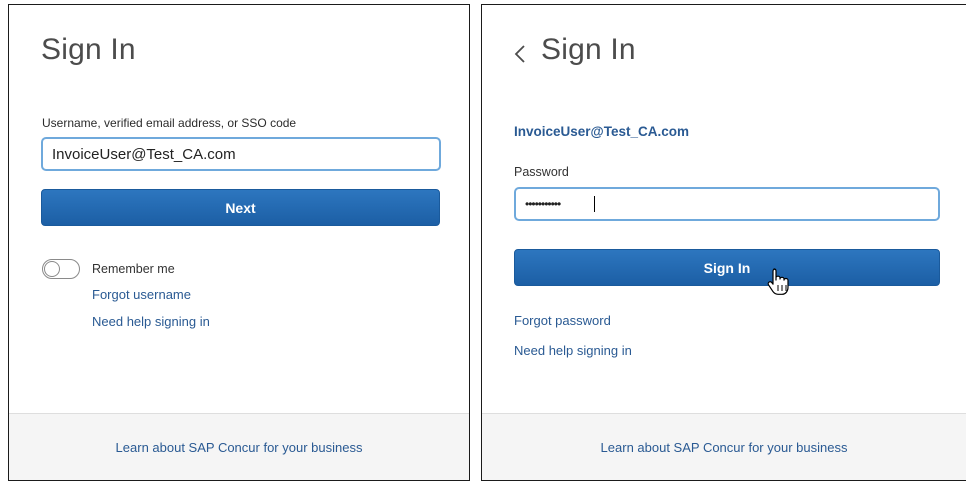  I want to click on toggle-knob, so click(52, 269).